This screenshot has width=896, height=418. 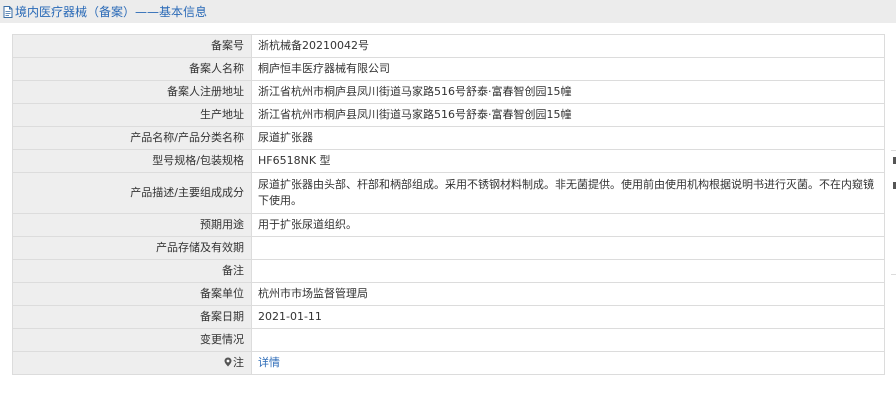 I want to click on table-row: 预期用途 用于扩张尿道组织。, so click(x=448, y=225).